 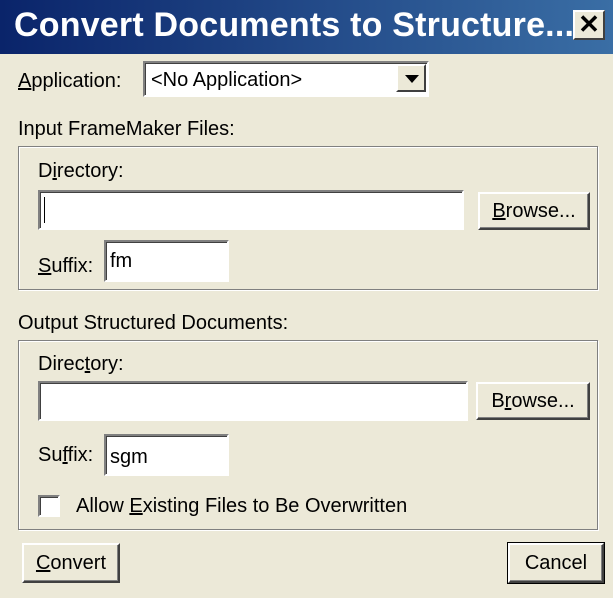 I want to click on cancel-button: Cancel, so click(x=556, y=563).